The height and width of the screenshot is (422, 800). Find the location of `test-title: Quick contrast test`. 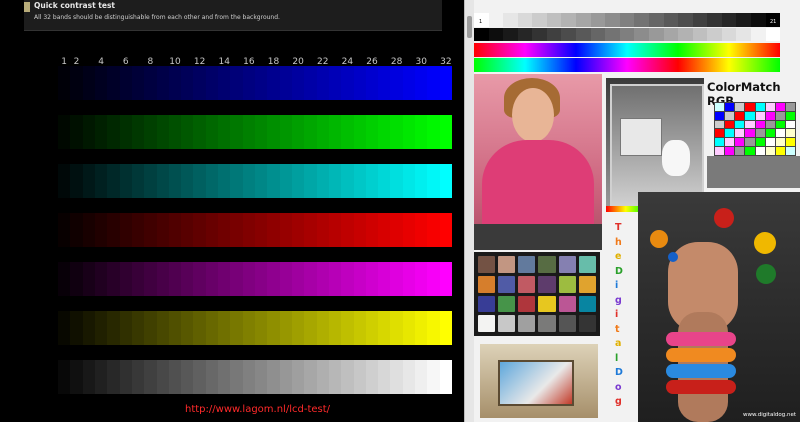

test-title: Quick contrast test is located at coordinates (74, 5).